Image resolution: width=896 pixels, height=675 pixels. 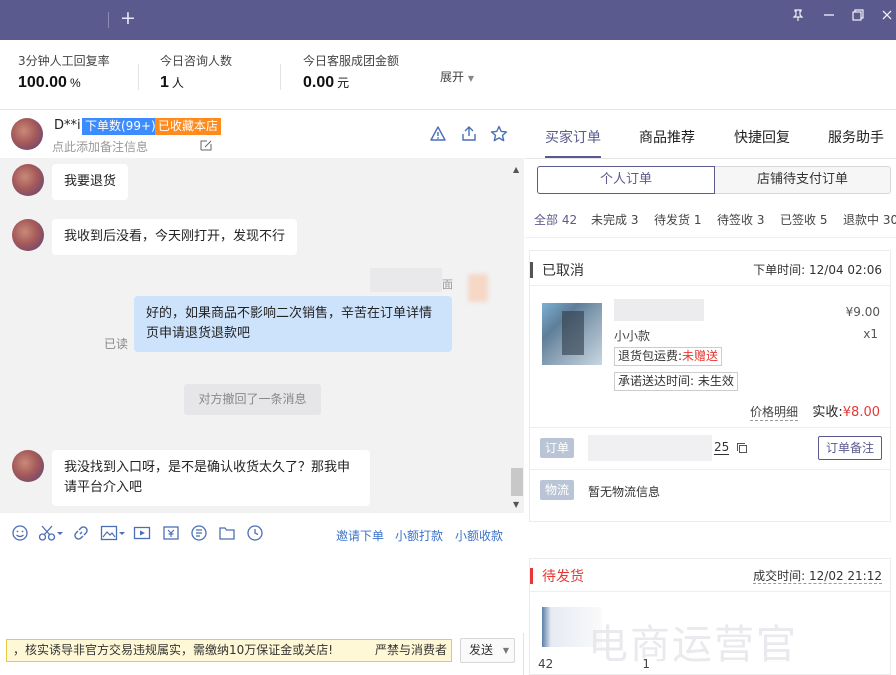 What do you see at coordinates (90, 182) in the screenshot?
I see `message-bubble-incoming: 我要退货` at bounding box center [90, 182].